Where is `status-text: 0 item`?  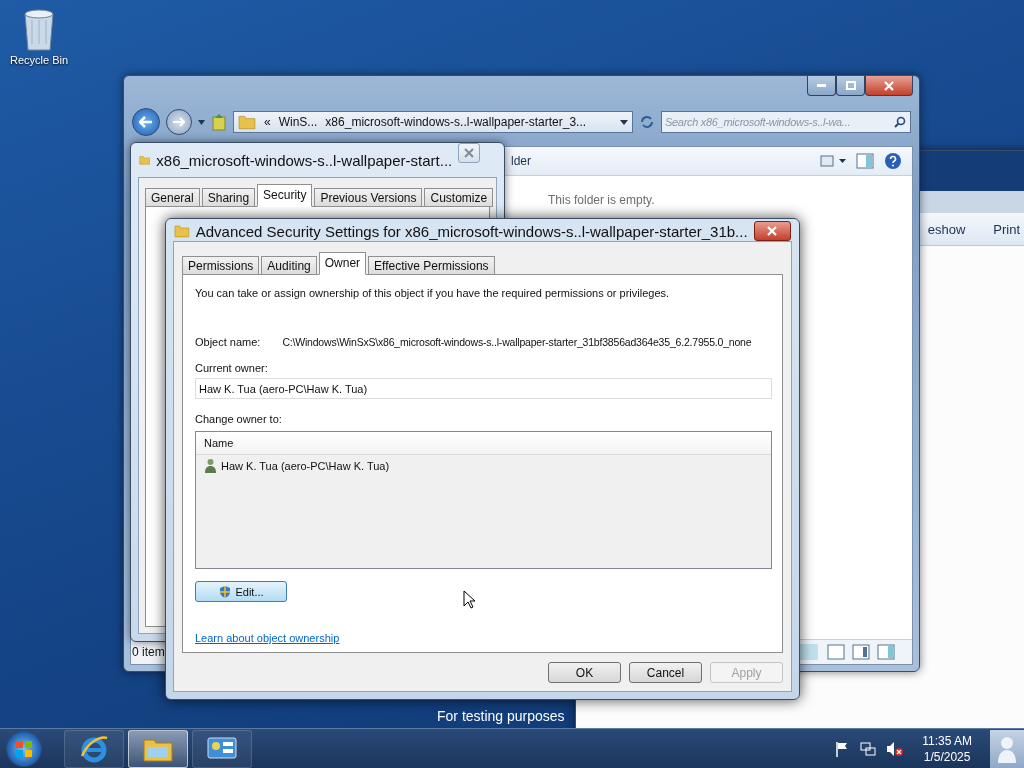
status-text: 0 item is located at coordinates (148, 652).